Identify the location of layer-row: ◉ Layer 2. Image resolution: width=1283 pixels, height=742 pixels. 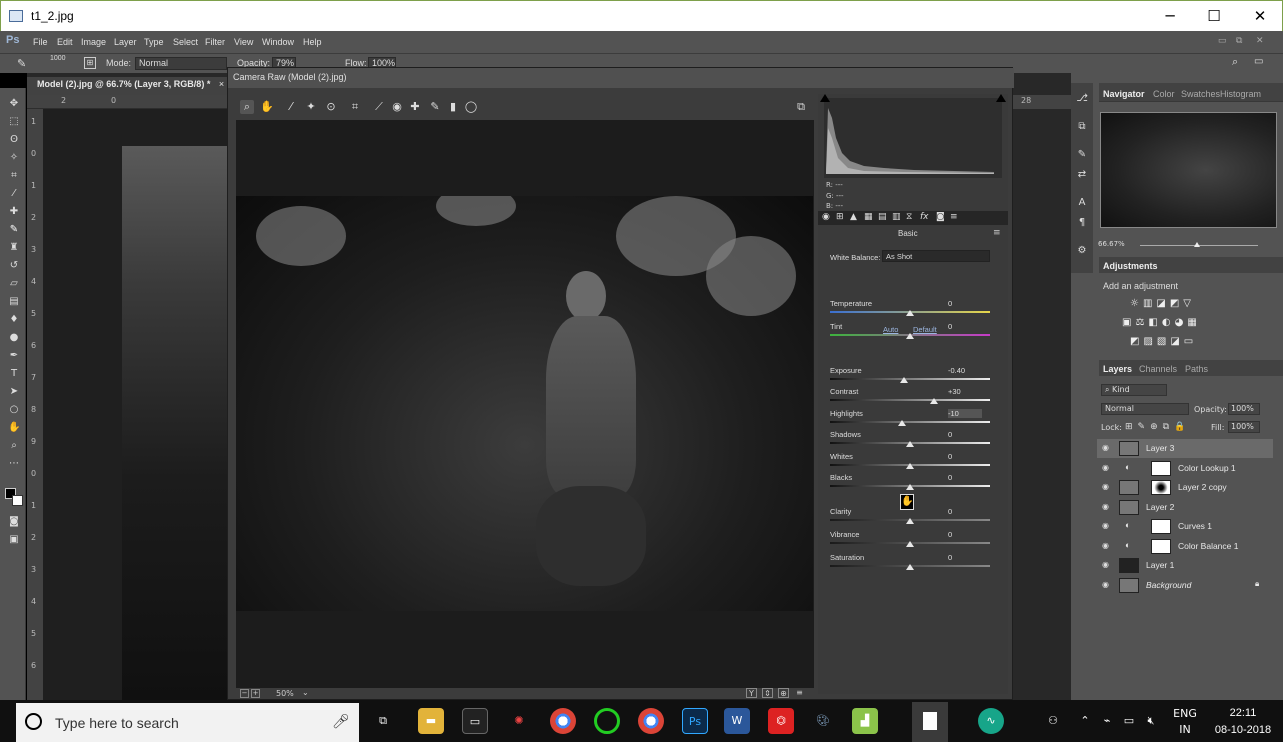
(1185, 507).